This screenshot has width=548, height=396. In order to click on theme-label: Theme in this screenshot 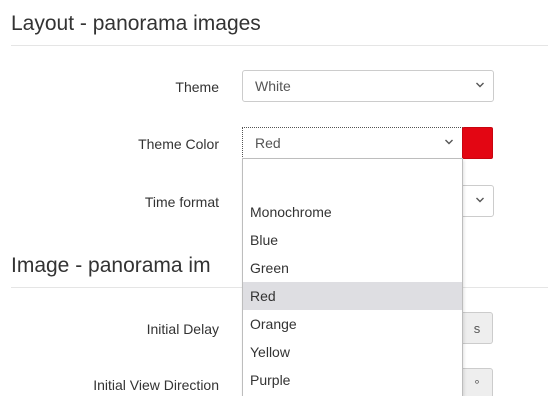, I will do `click(197, 87)`.